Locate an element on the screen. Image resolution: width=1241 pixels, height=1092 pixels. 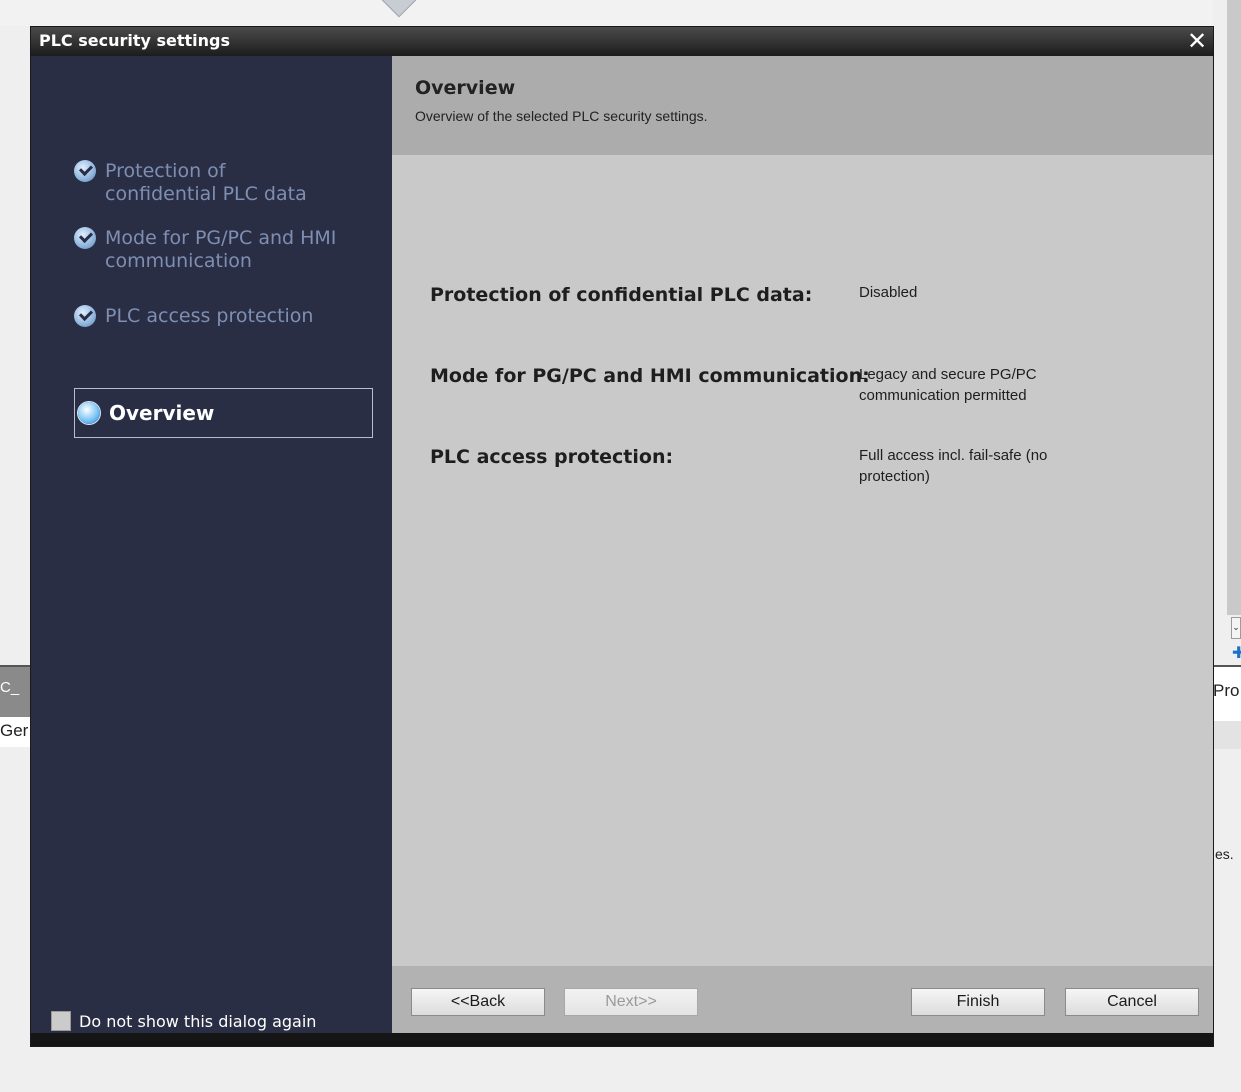
background-tab-general: Ger is located at coordinates (15, 732).